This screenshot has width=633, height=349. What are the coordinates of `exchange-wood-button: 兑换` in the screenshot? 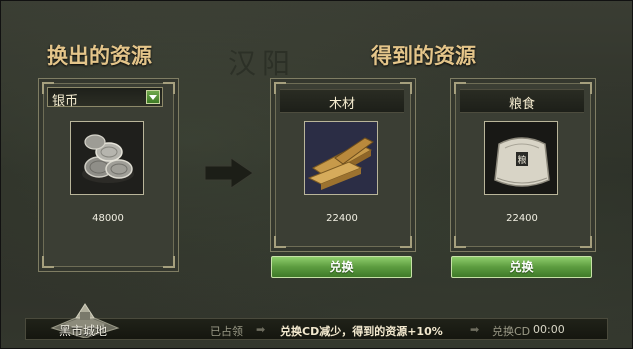 It's located at (341, 267).